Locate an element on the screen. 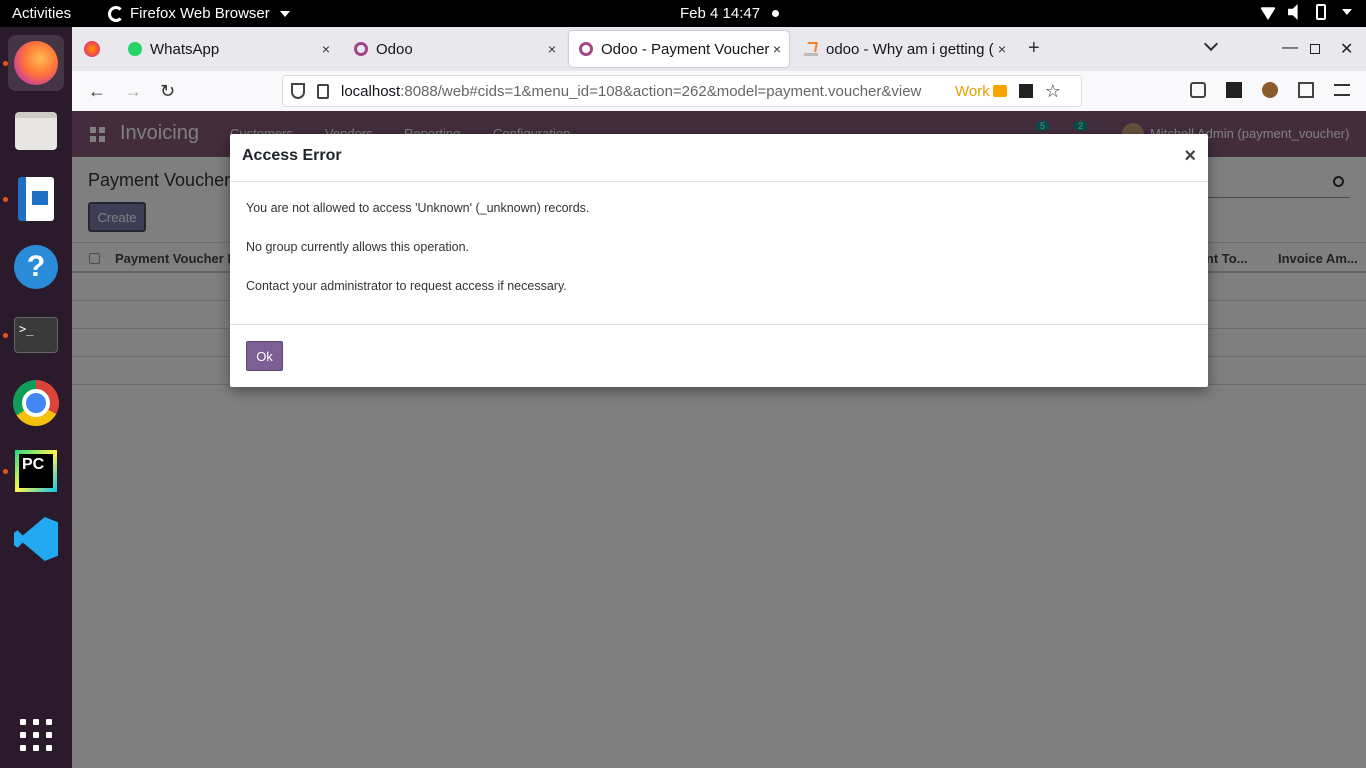 This screenshot has height=768, width=1366. volume-icon is located at coordinates (1293, 12).